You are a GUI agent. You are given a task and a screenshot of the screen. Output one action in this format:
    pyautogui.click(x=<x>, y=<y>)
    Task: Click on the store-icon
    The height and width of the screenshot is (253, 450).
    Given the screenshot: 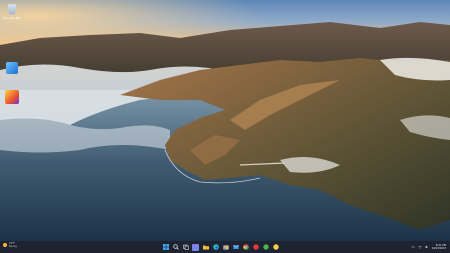 What is the action you would take?
    pyautogui.click(x=225, y=247)
    